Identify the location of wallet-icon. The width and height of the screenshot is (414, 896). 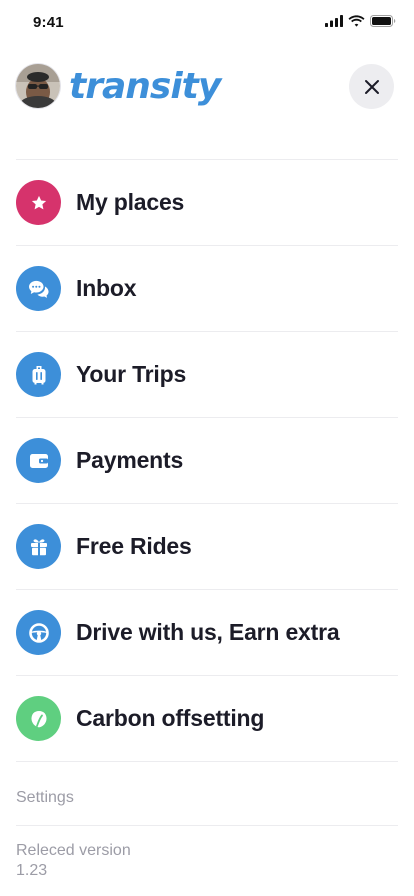
(38, 460).